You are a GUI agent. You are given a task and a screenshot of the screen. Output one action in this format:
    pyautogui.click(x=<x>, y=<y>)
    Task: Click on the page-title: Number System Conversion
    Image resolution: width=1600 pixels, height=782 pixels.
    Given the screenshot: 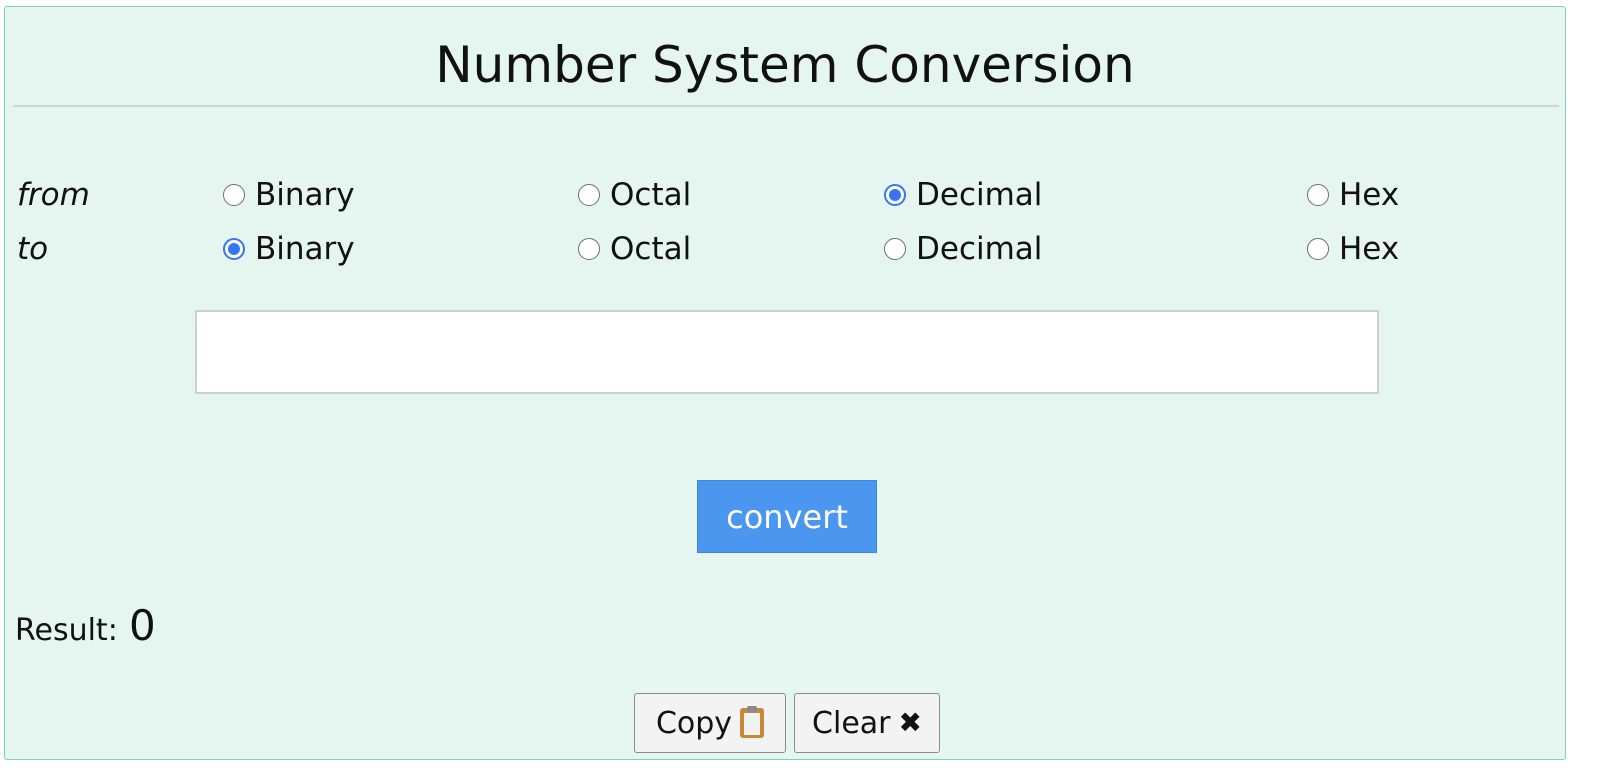 What is the action you would take?
    pyautogui.click(x=785, y=65)
    